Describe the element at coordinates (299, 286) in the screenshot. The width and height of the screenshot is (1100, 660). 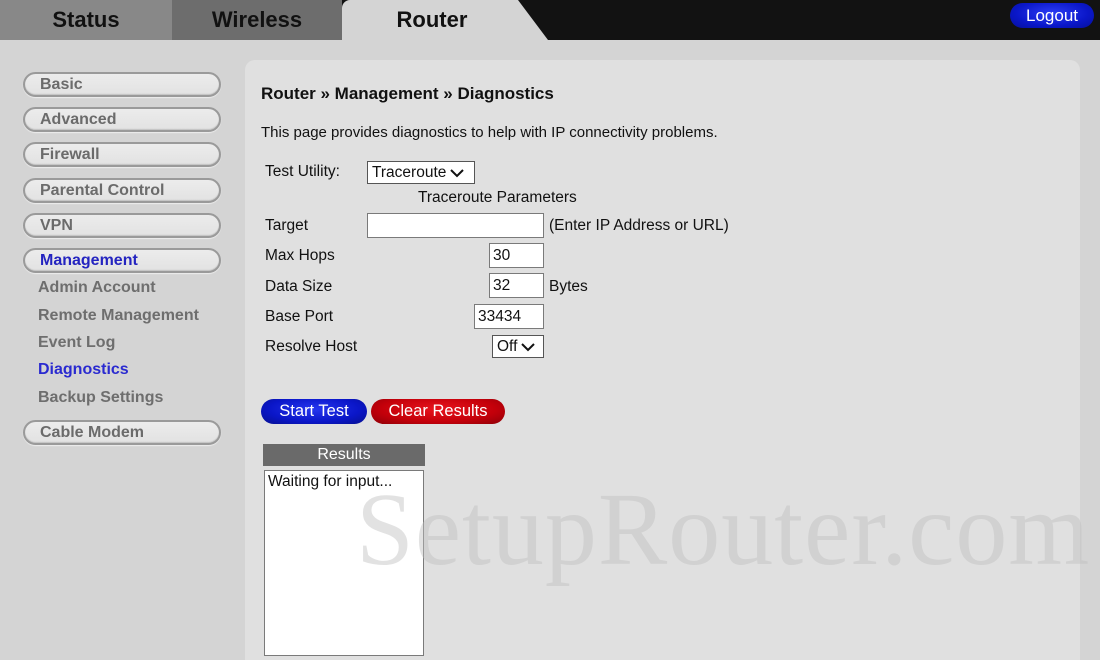
I see `data-size-label: Data Size` at that location.